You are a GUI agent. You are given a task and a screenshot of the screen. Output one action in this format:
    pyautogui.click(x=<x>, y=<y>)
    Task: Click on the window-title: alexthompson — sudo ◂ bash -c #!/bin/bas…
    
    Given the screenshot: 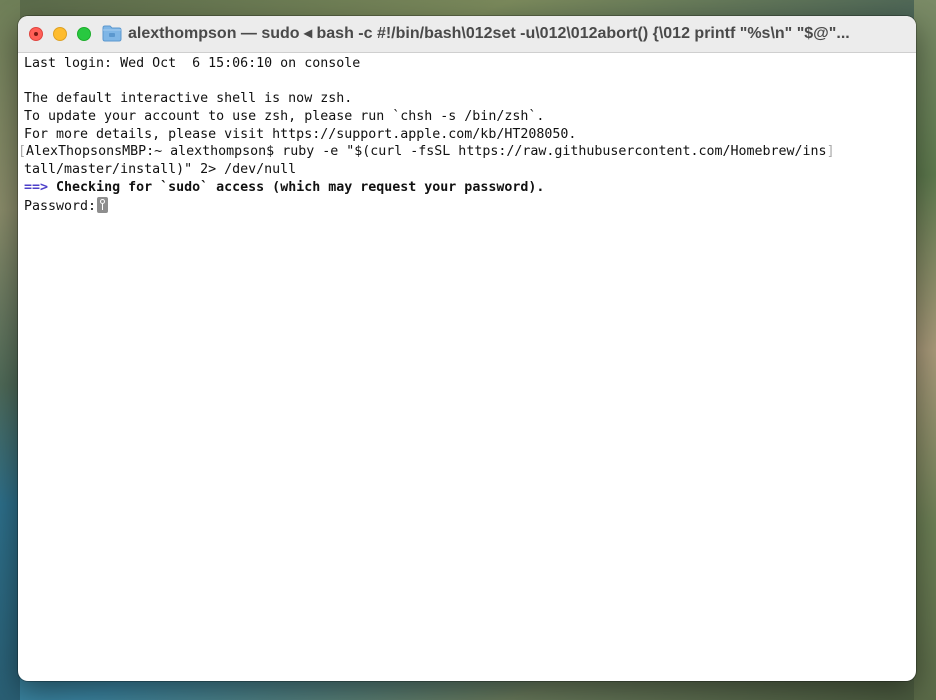 What is the action you would take?
    pyautogui.click(x=489, y=33)
    